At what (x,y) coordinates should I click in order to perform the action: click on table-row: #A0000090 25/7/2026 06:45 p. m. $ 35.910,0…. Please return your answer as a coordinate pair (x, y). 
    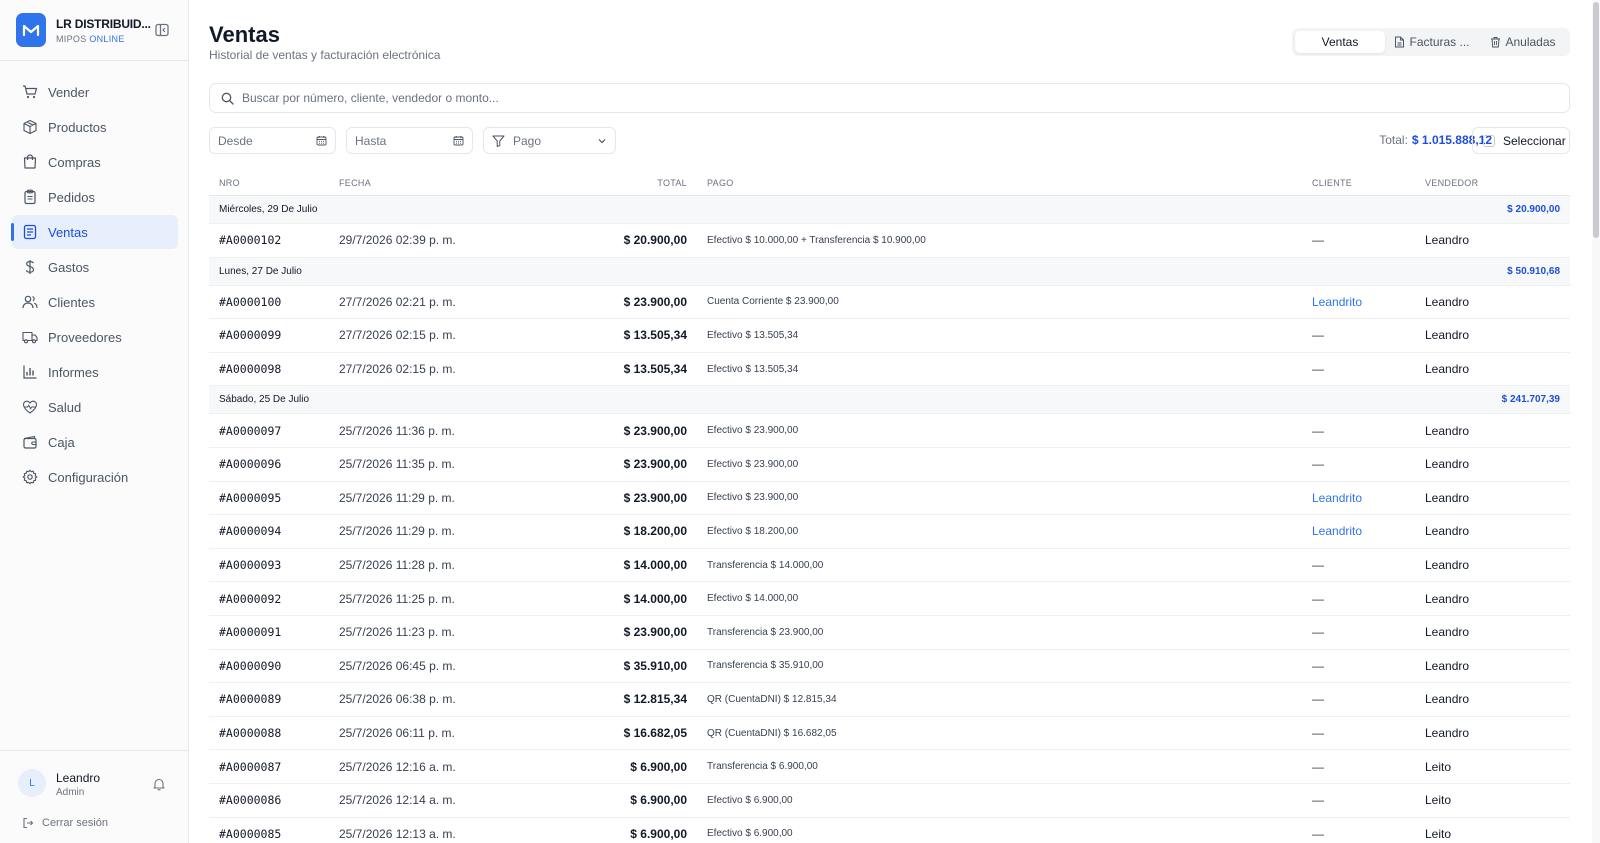
    Looking at the image, I should click on (889, 667).